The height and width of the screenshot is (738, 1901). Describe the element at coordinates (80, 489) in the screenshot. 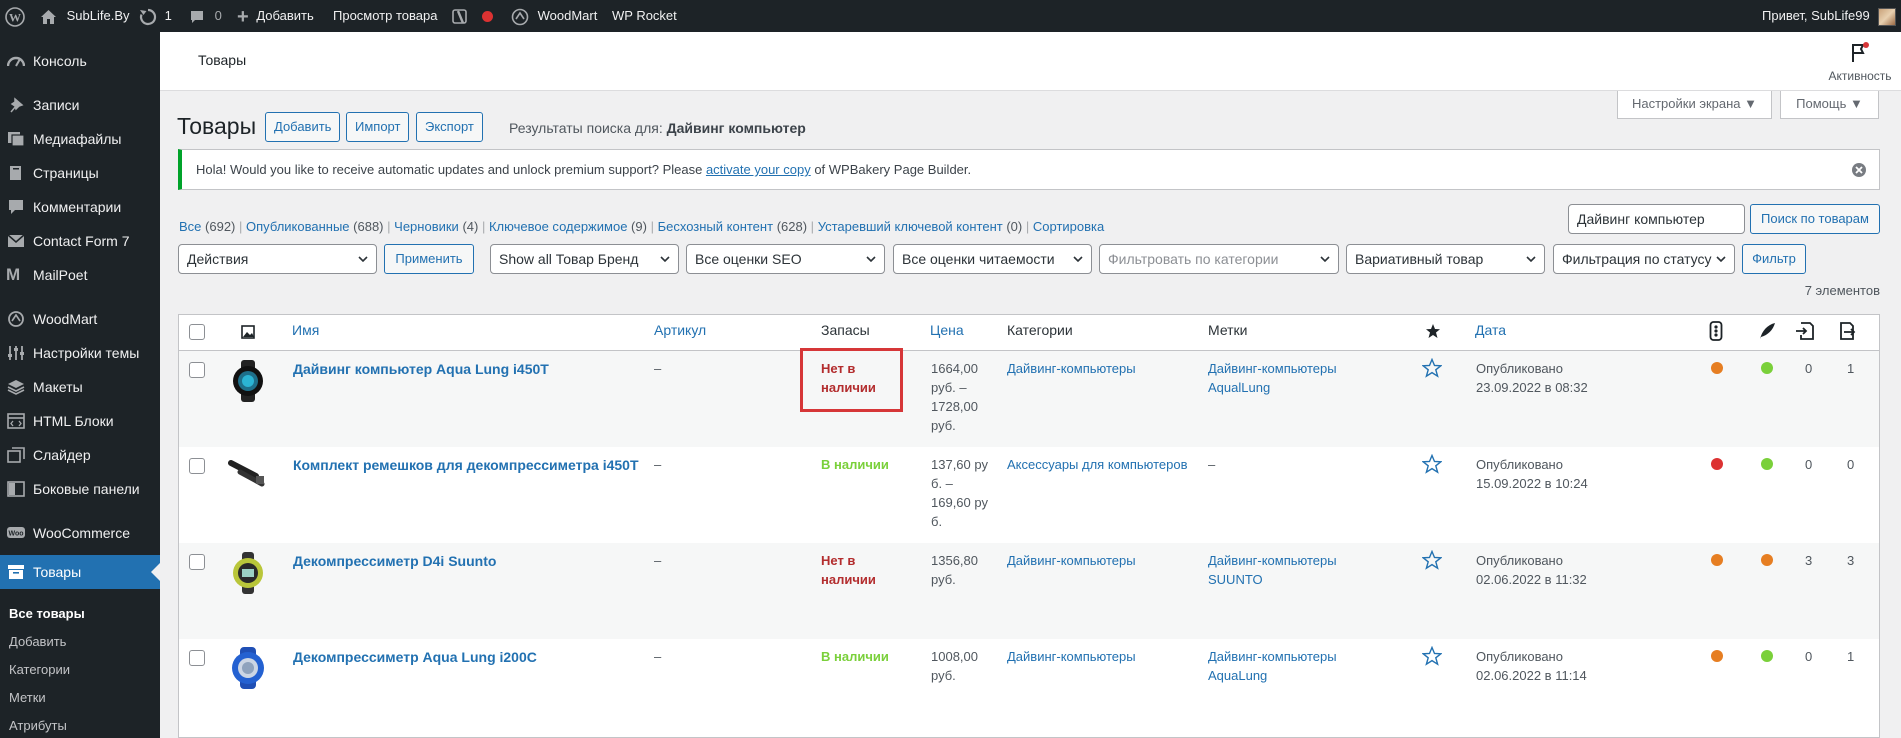

I see `menu-sidebars: Боковые панели` at that location.